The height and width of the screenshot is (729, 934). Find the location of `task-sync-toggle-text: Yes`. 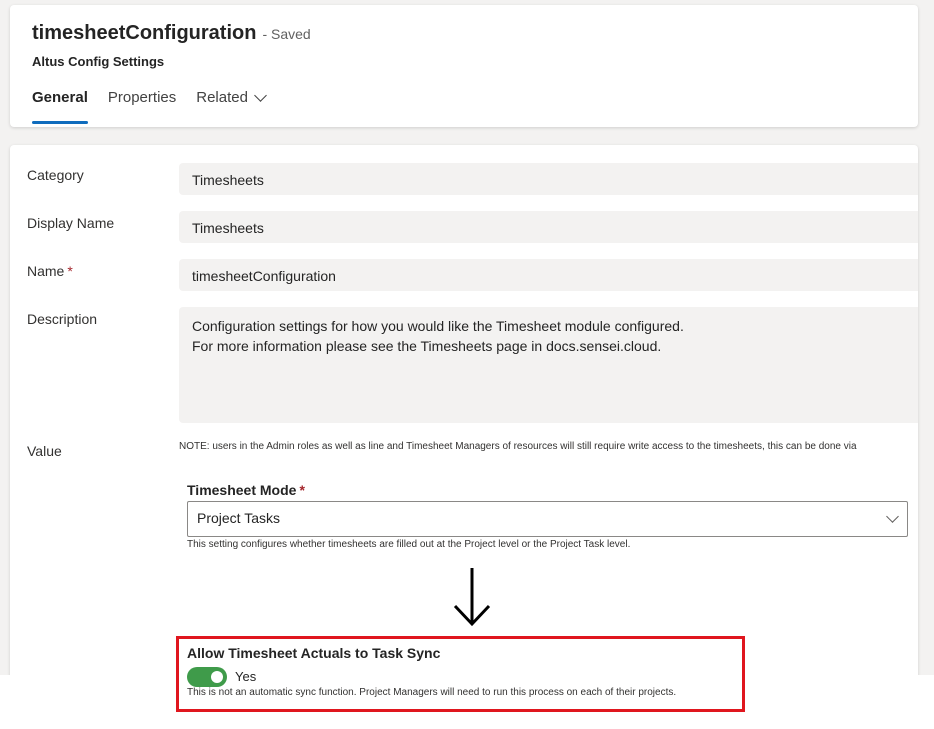

task-sync-toggle-text: Yes is located at coordinates (246, 676).